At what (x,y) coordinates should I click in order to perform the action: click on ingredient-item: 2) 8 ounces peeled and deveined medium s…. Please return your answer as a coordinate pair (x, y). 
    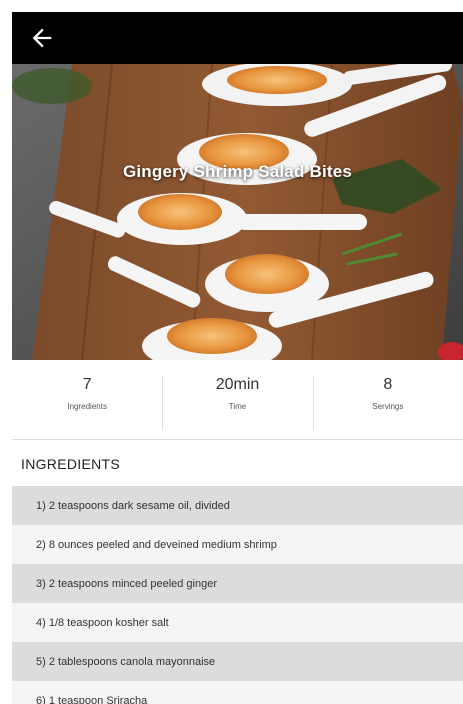
    Looking at the image, I should click on (237, 544).